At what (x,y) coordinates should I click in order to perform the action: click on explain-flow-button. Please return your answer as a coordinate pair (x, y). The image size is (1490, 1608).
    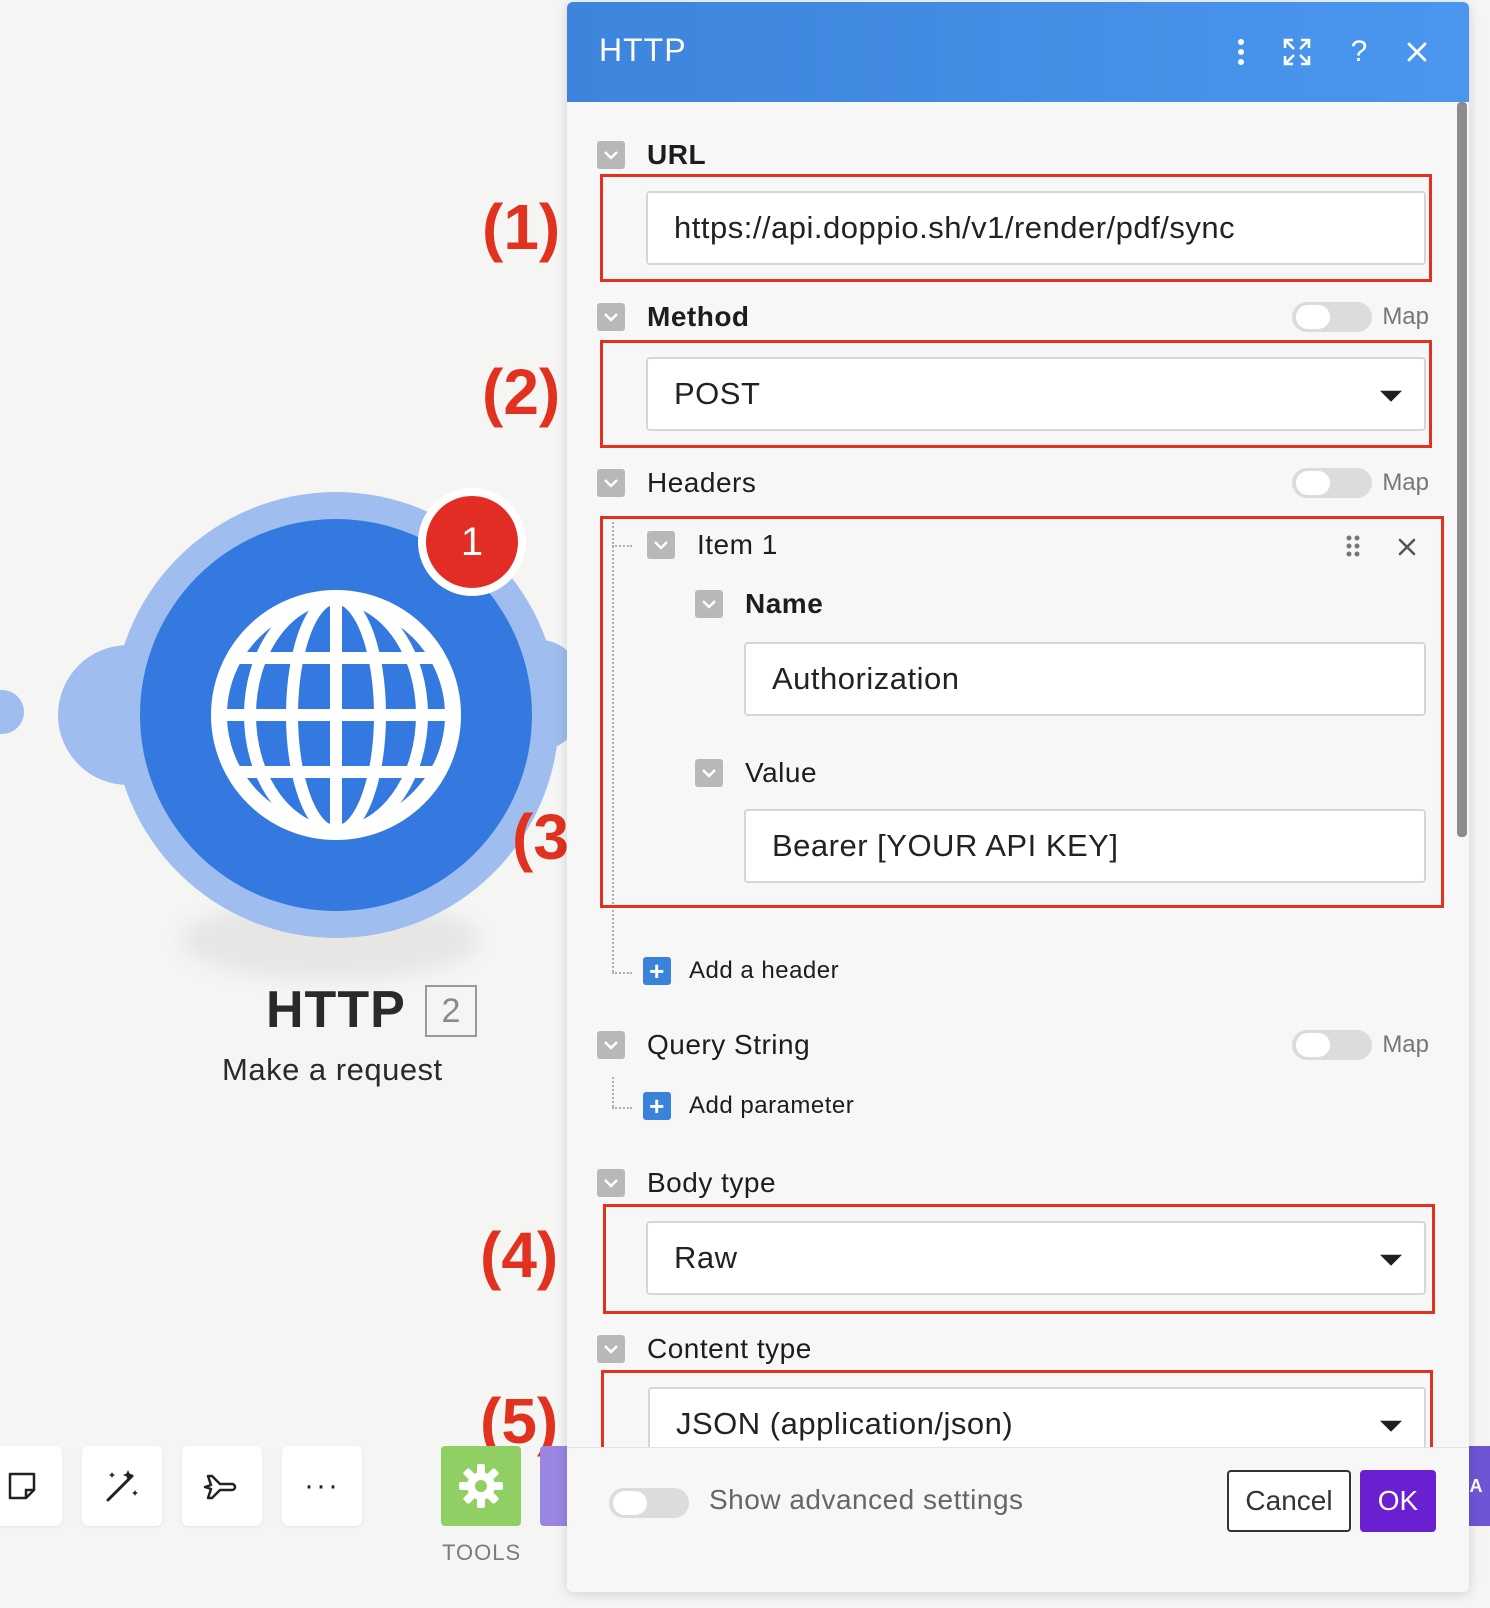
    Looking at the image, I should click on (222, 1486).